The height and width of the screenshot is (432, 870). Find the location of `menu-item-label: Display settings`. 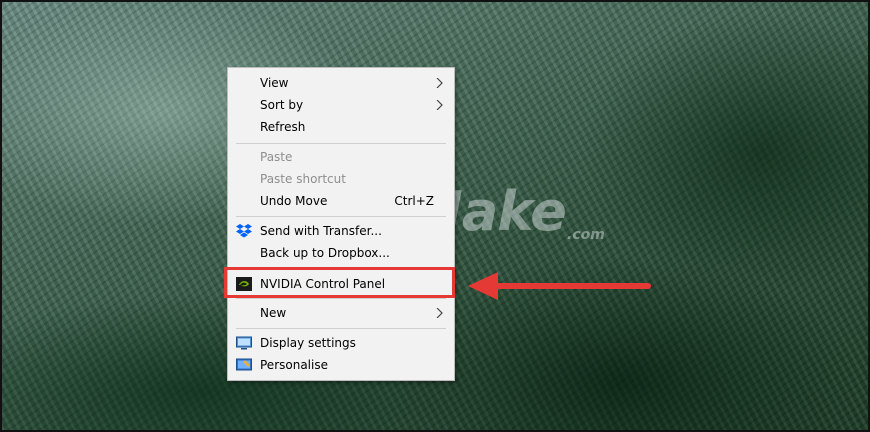

menu-item-label: Display settings is located at coordinates (308, 343).